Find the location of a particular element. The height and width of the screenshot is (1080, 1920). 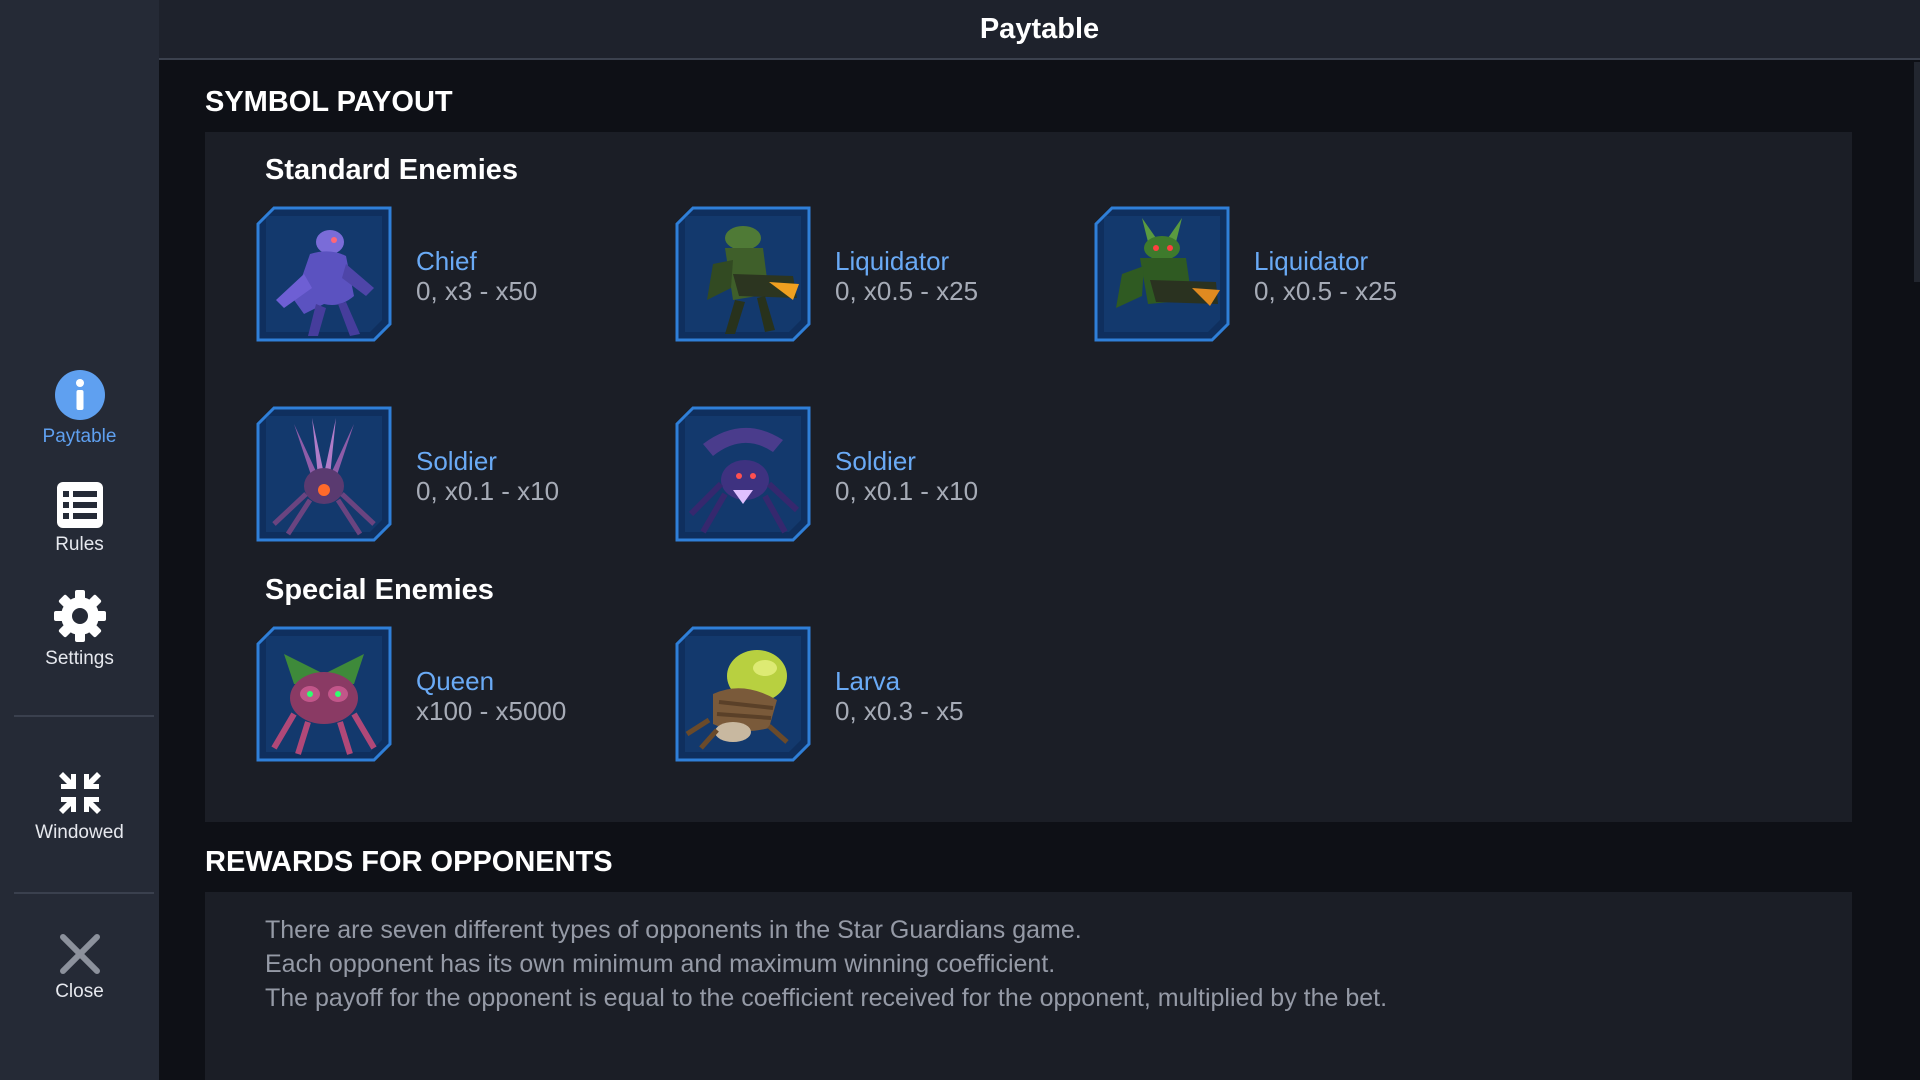

sidebar-item-rules: Rules is located at coordinates (79, 519).